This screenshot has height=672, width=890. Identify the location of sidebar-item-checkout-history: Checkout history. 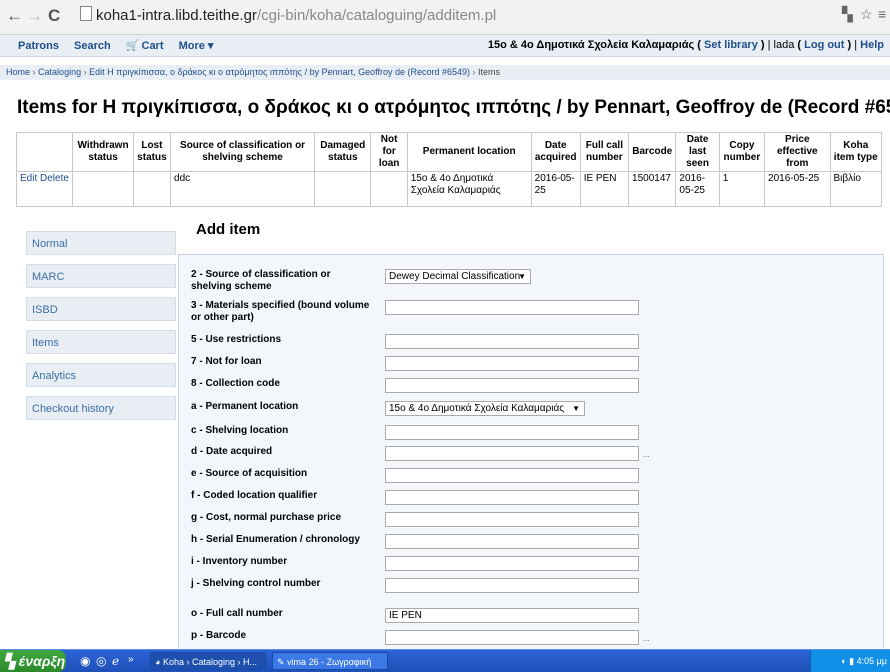
(101, 408).